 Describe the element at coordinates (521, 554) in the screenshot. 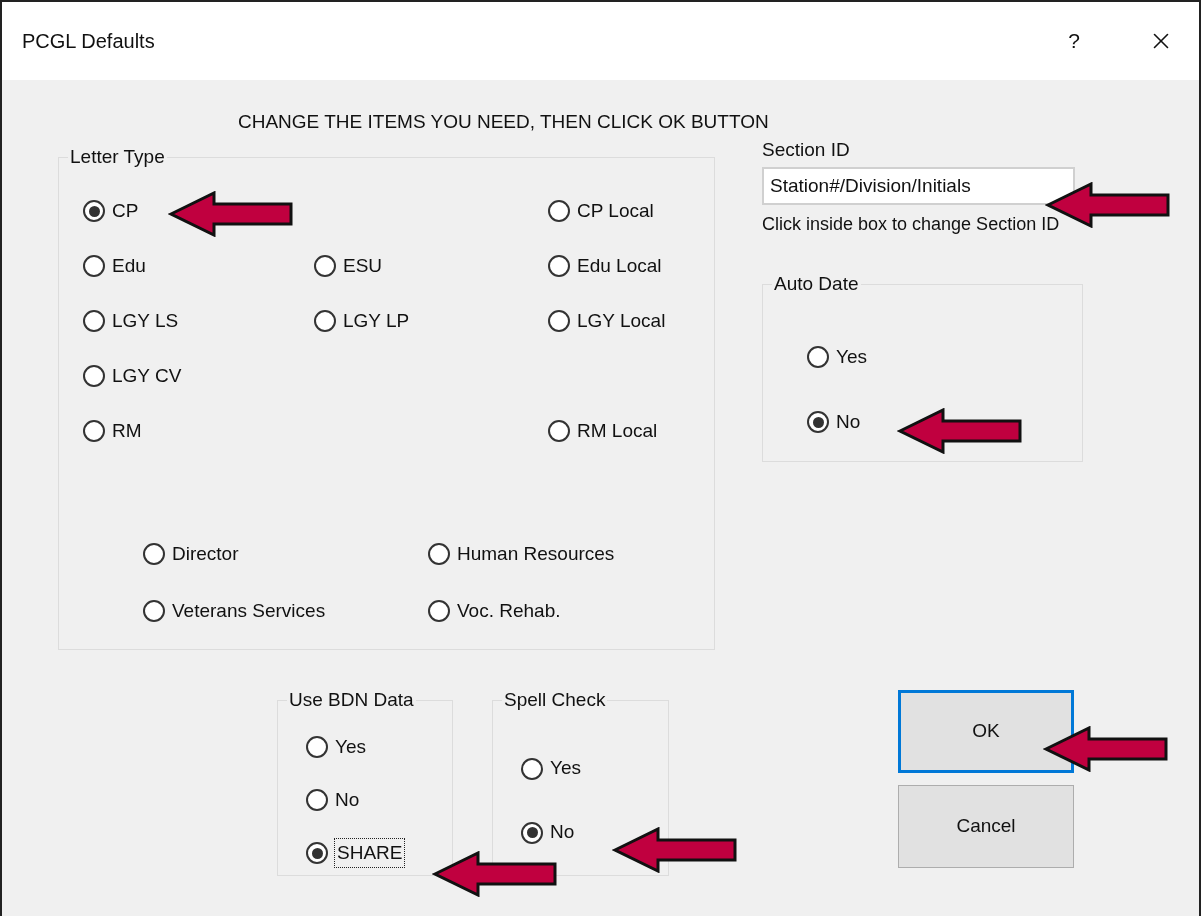

I see `radio-option: Human Resources` at that location.